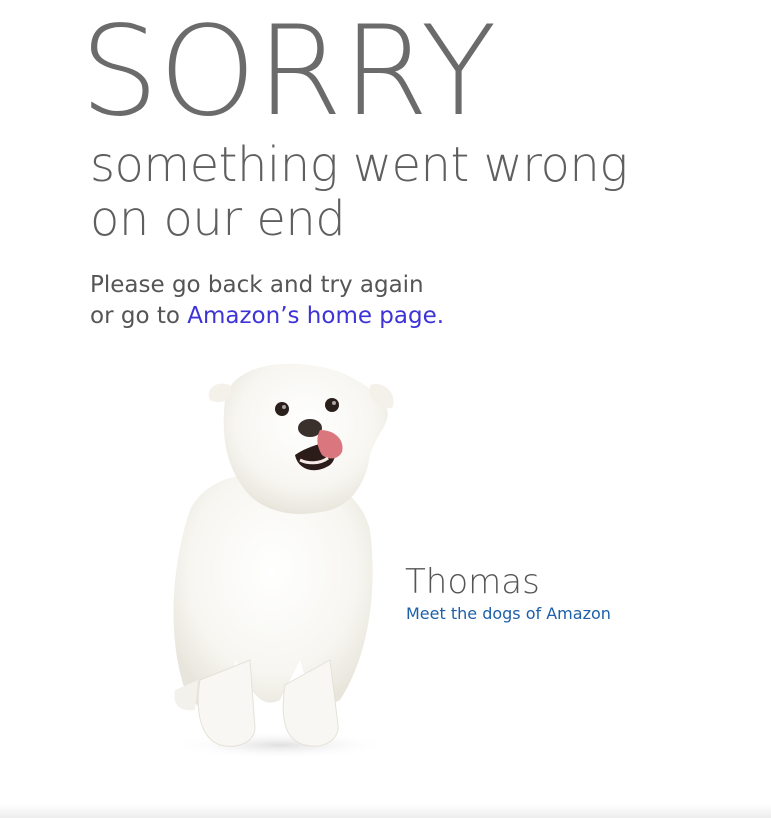 The image size is (771, 818). I want to click on error-subheading-line-1: something went wrong, so click(359, 165).